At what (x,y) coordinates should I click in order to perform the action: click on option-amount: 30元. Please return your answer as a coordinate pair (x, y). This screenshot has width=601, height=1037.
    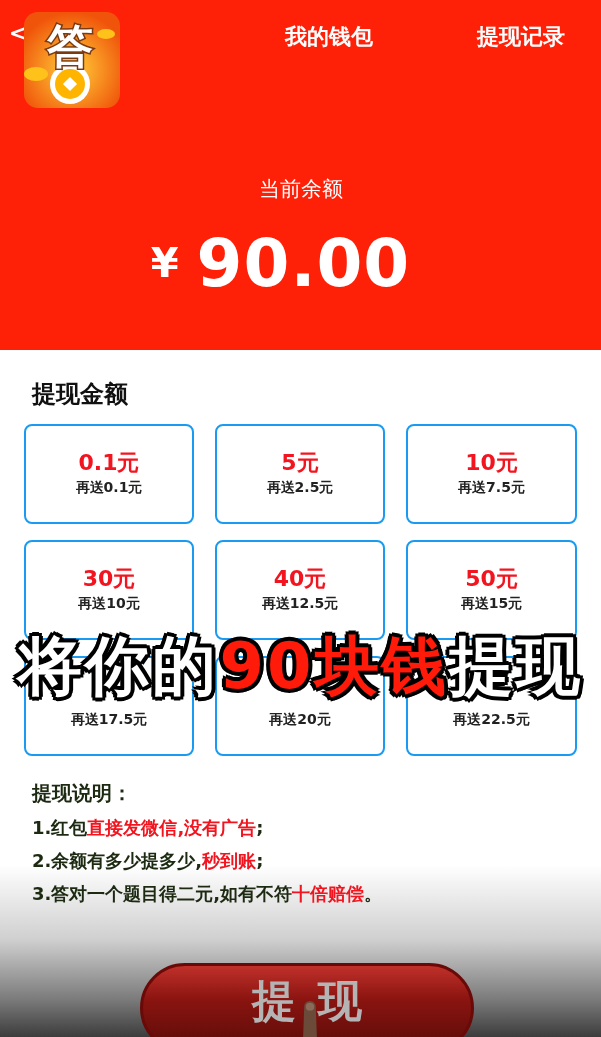
    Looking at the image, I should click on (109, 579).